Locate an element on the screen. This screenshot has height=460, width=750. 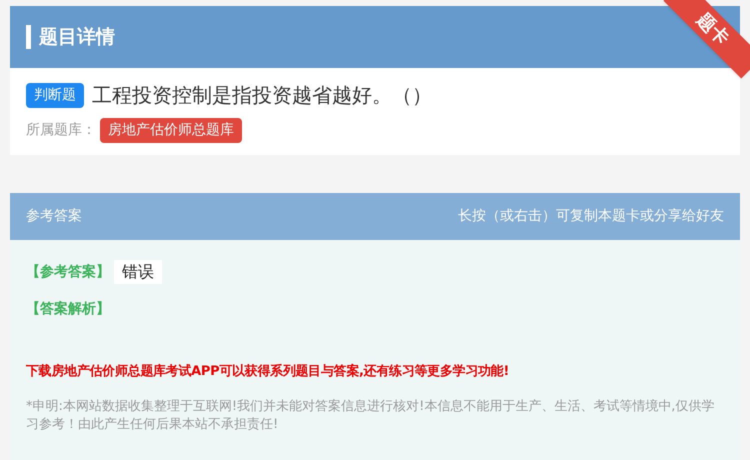
app-promo-text: 下载房地产估价师总题库考试APP可以获得系列题目与答案,还有练习等更多学习功能! is located at coordinates (268, 371).